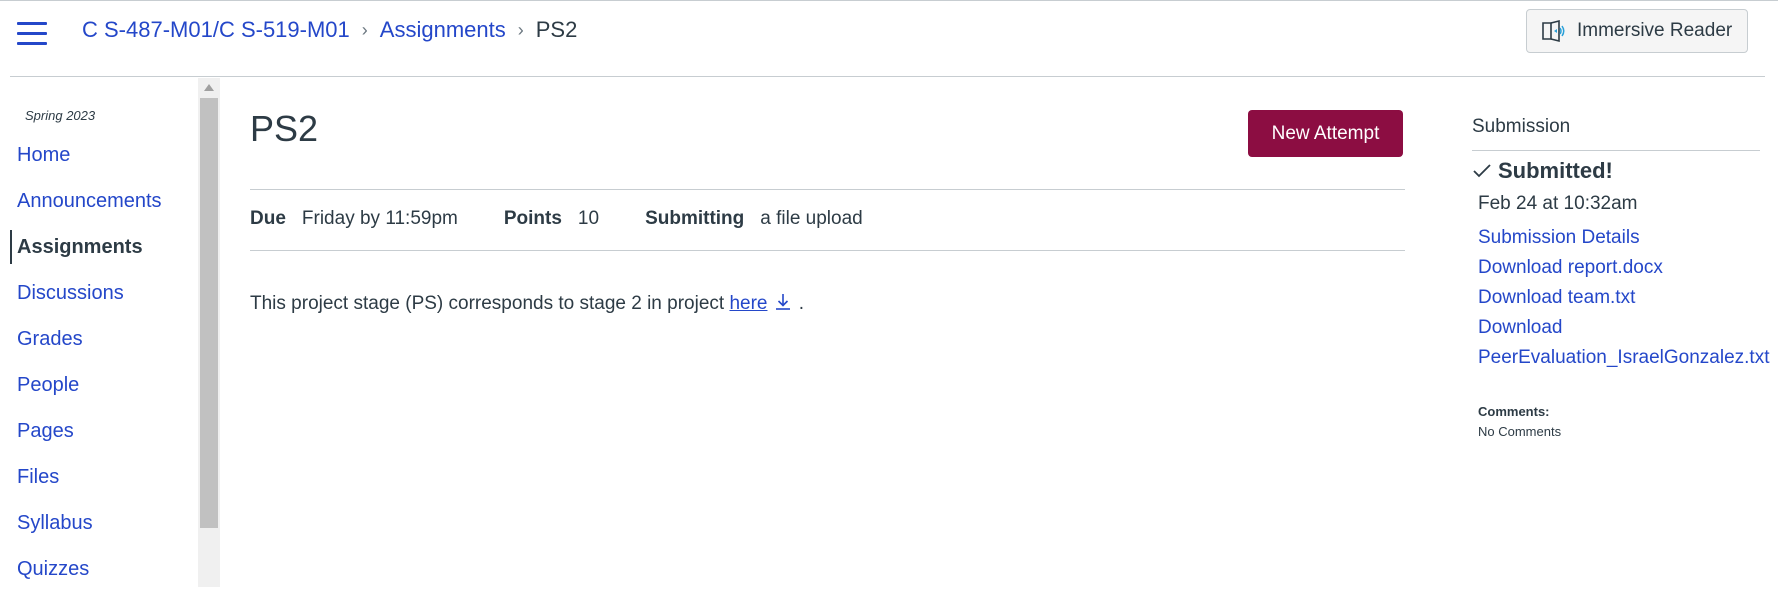  Describe the element at coordinates (1521, 126) in the screenshot. I see `submission-heading: Submission` at that location.